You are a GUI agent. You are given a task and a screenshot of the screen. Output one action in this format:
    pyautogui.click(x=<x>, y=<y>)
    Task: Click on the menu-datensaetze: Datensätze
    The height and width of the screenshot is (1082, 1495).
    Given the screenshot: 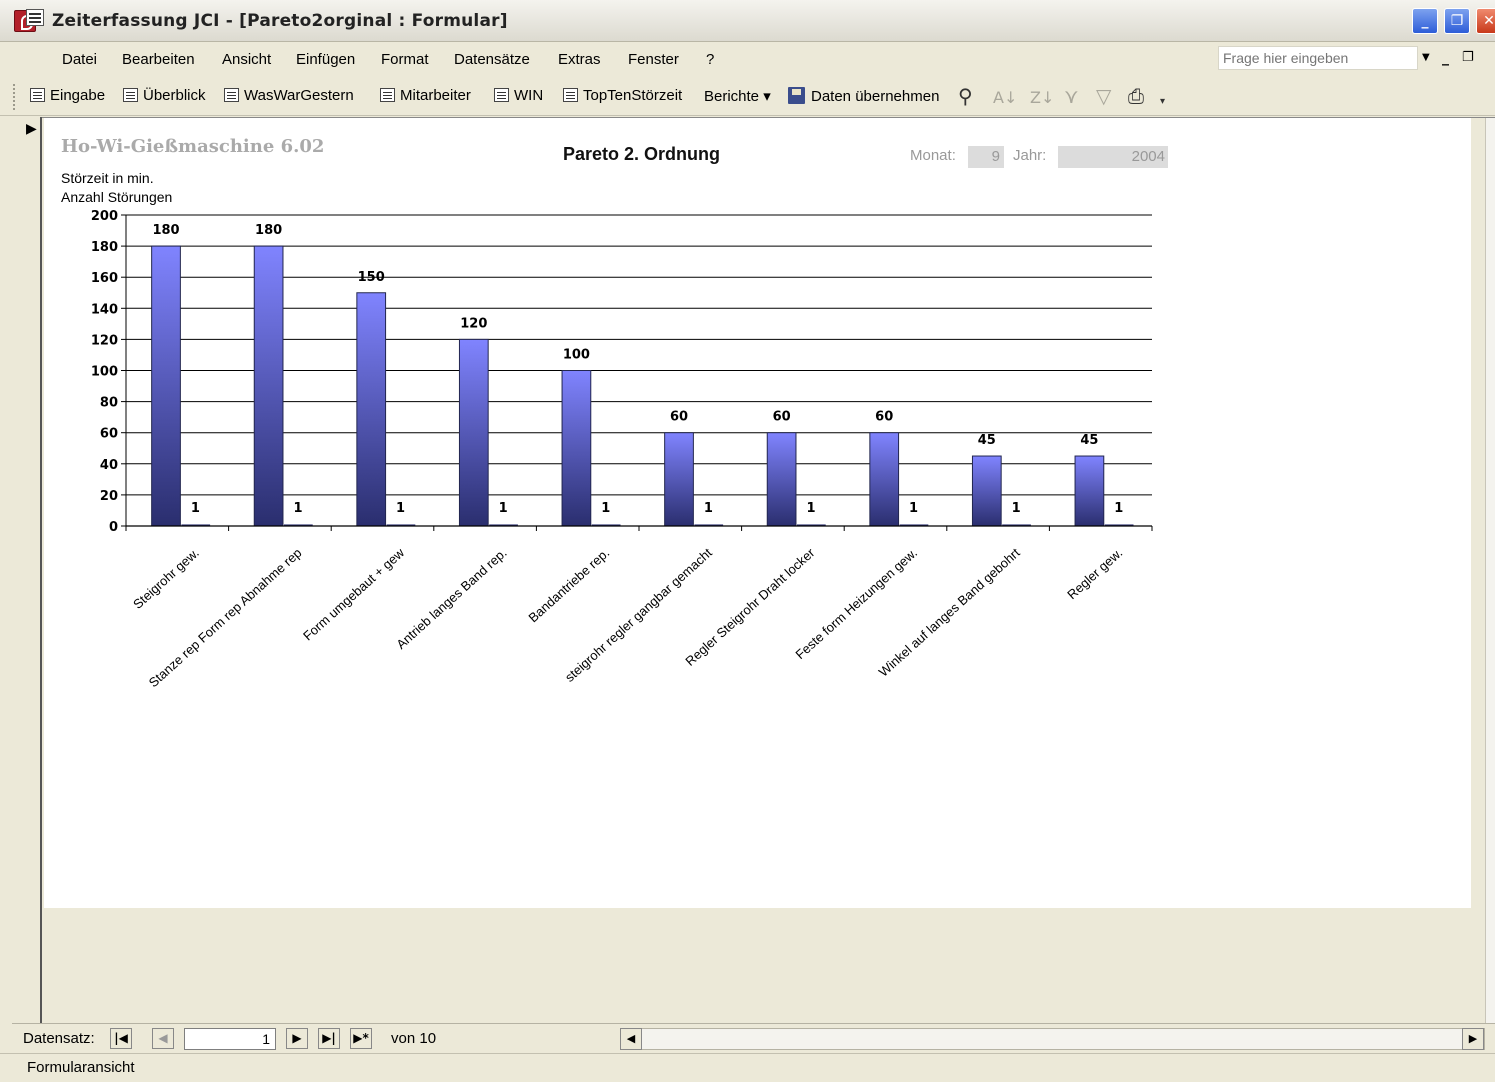 What is the action you would take?
    pyautogui.click(x=492, y=59)
    